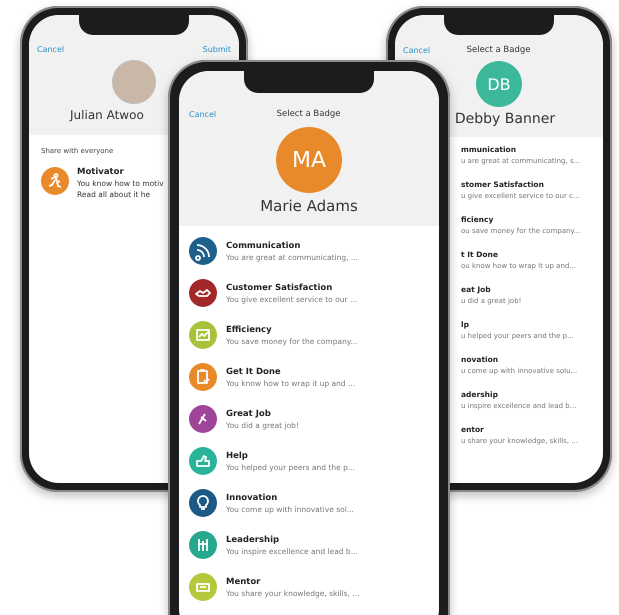 The width and height of the screenshot is (619, 615). I want to click on badge-title: Customer Satisfaction, so click(292, 287).